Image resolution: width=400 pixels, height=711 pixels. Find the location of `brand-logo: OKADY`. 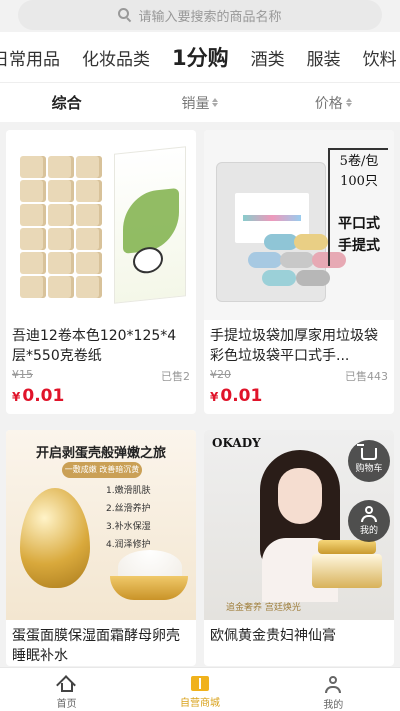

brand-logo: OKADY is located at coordinates (236, 443).